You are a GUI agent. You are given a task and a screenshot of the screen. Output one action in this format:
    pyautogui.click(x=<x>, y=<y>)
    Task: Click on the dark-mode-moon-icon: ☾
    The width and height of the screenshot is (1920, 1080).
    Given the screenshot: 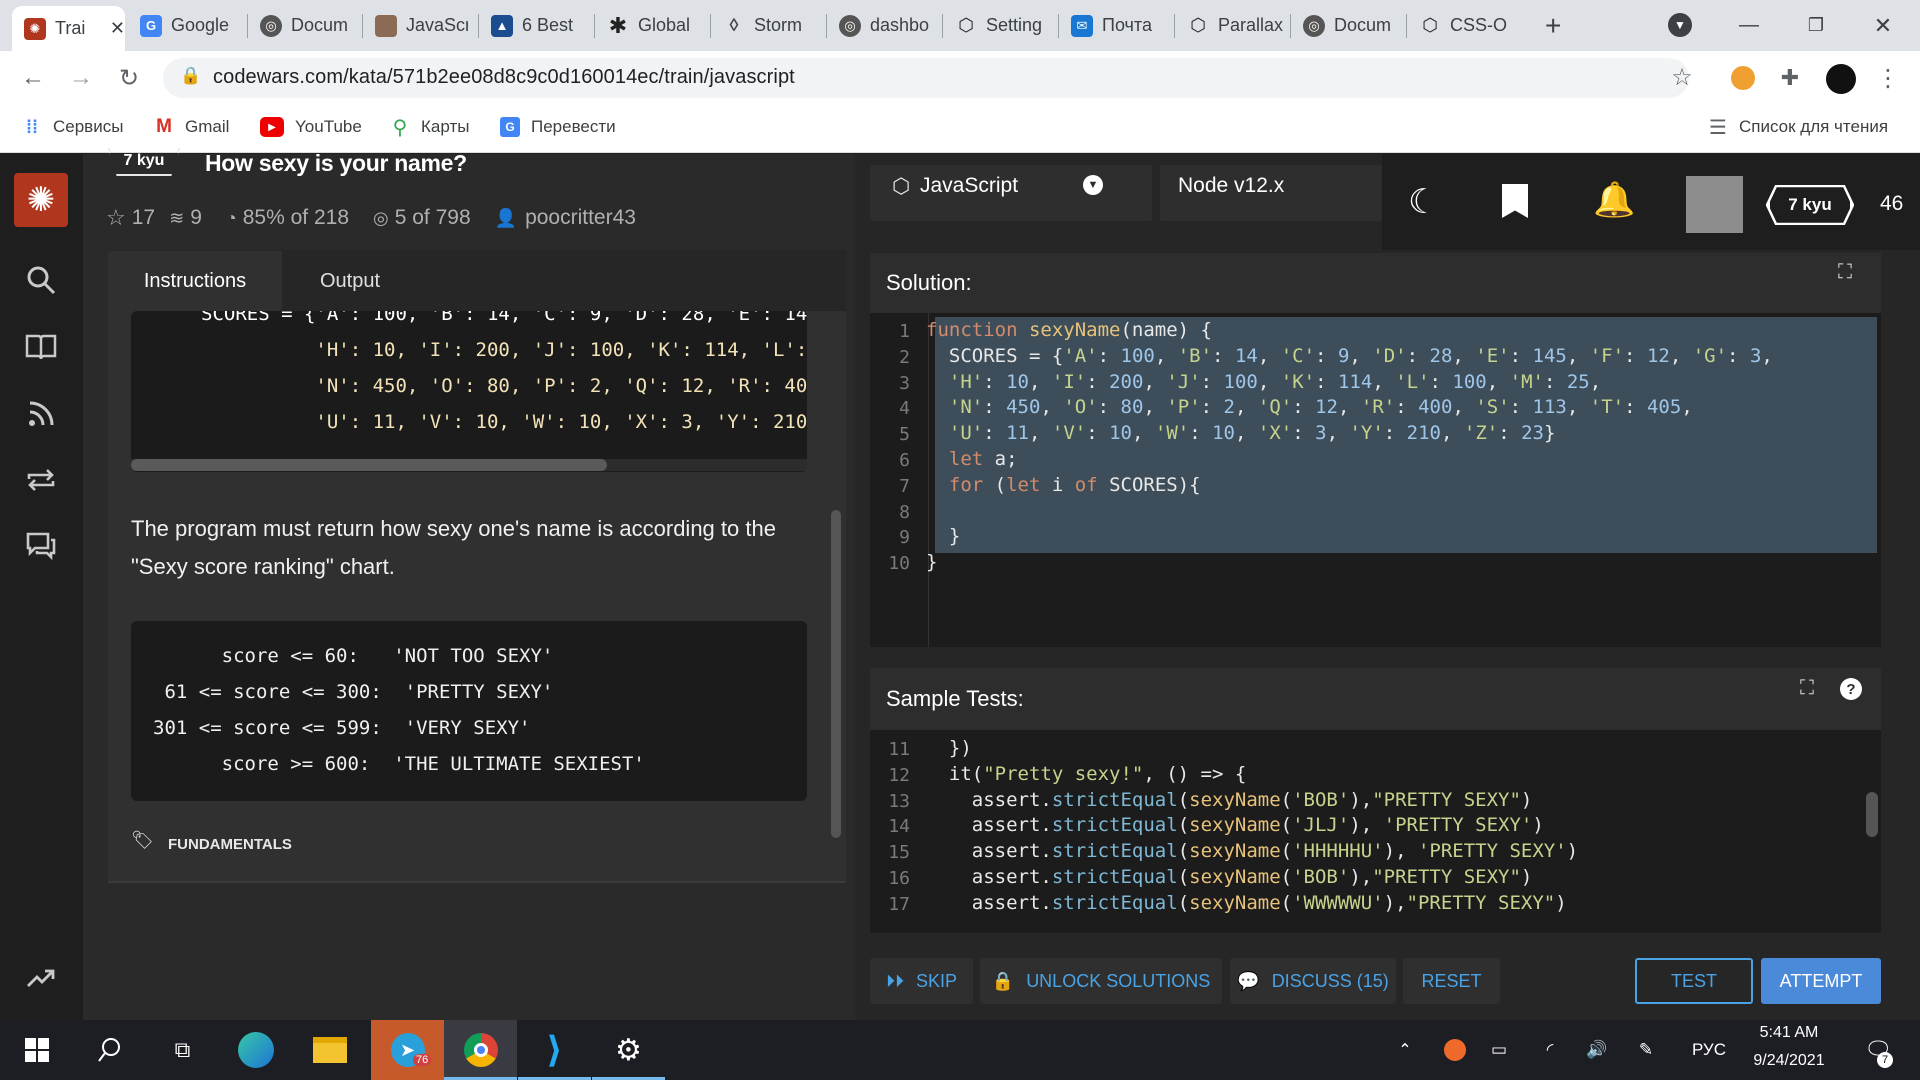 What is the action you would take?
    pyautogui.click(x=1423, y=202)
    